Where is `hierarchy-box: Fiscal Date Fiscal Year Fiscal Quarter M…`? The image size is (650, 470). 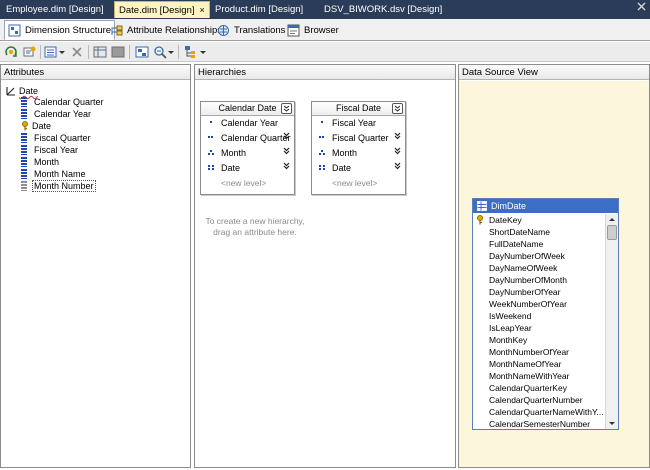
hierarchy-box: Fiscal Date Fiscal Year Fiscal Quarter M… is located at coordinates (358, 148).